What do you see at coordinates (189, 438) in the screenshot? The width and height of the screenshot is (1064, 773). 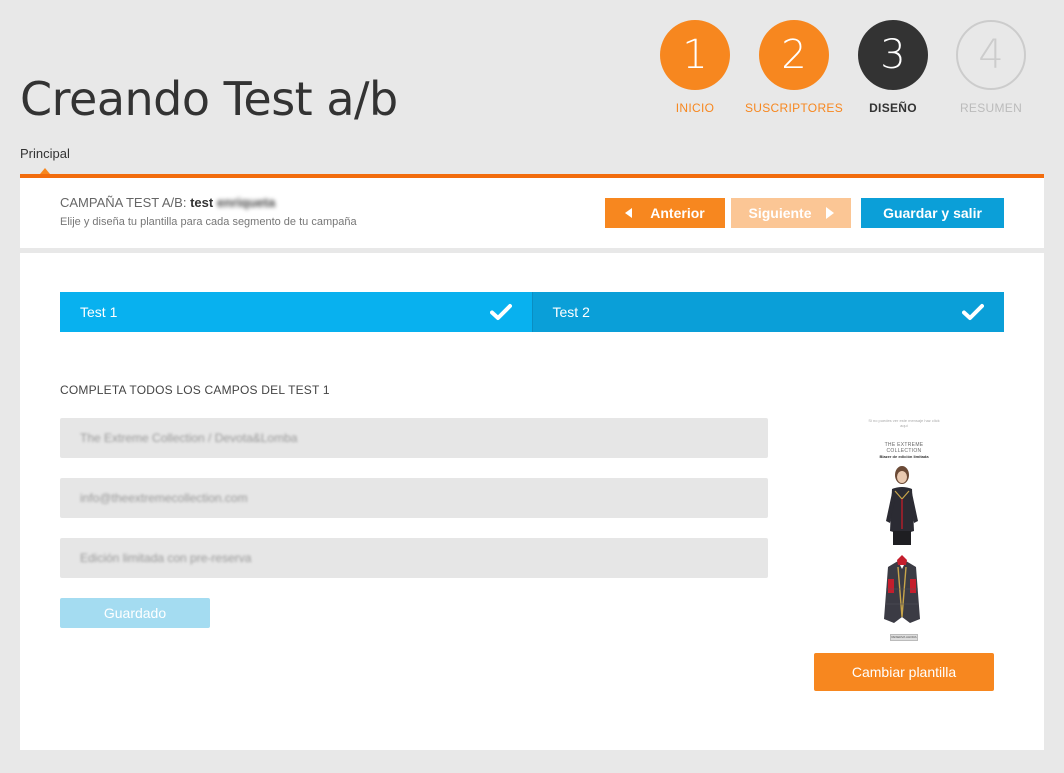 I see `sender-name-value: The Extreme Collection / Devota&Lomba` at bounding box center [189, 438].